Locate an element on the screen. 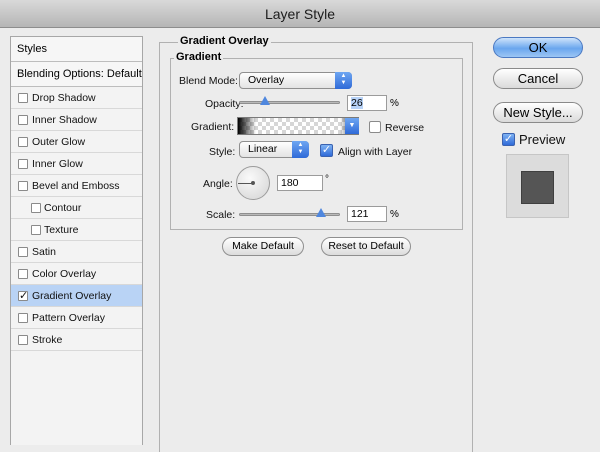 The height and width of the screenshot is (452, 600). gradient-dropdown-icon: ▼ is located at coordinates (352, 126).